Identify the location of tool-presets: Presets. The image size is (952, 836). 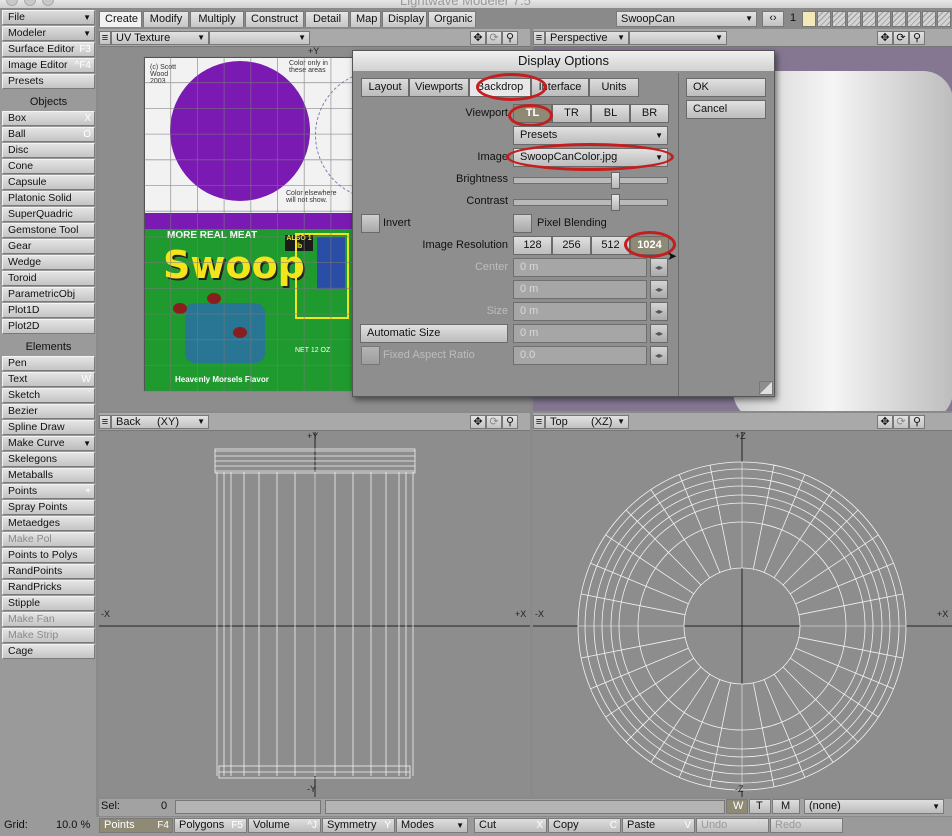
(48, 81).